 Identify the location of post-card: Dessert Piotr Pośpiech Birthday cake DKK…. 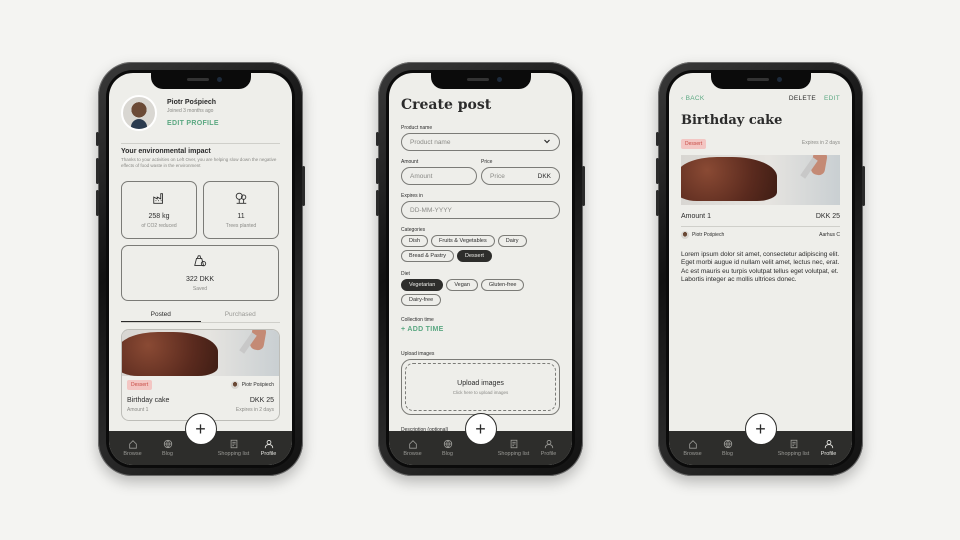
(200, 375).